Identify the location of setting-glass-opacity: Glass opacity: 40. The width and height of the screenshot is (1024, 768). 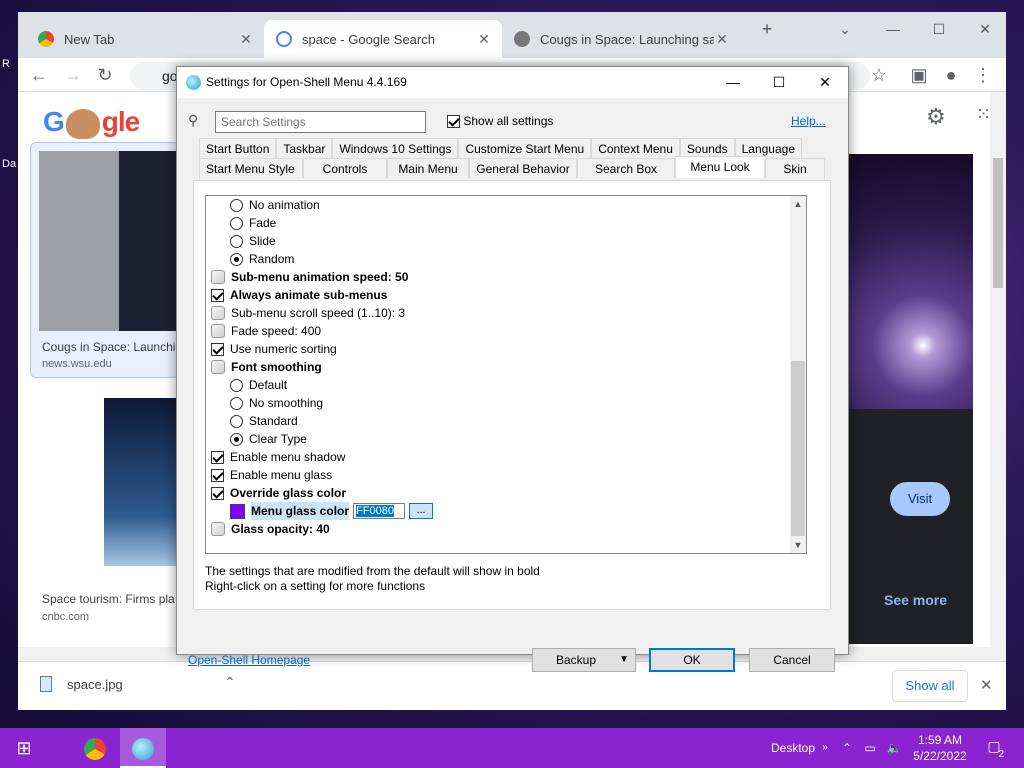
(270, 529).